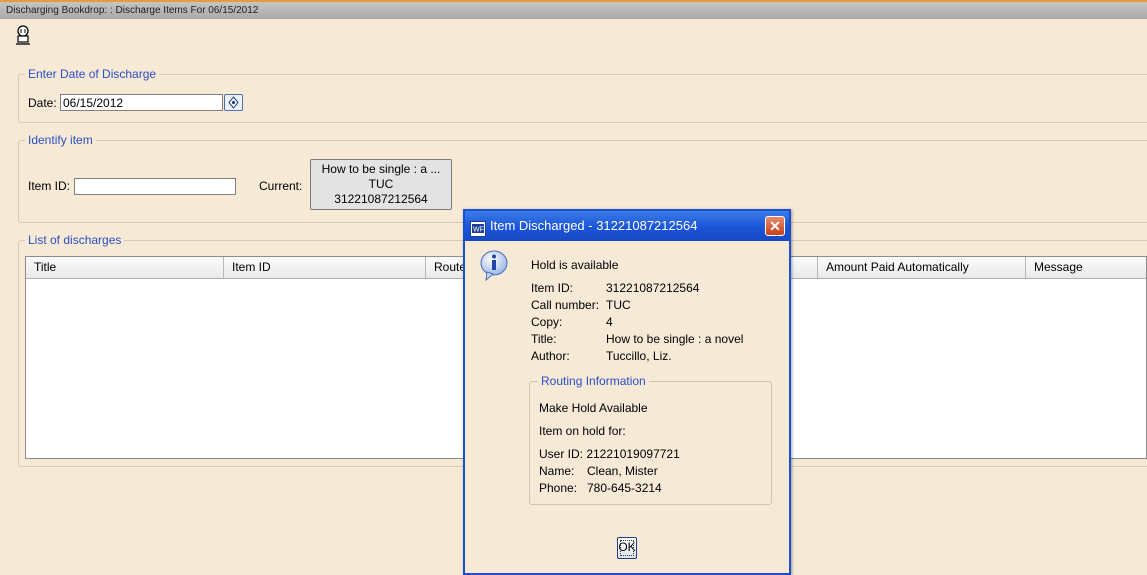 The width and height of the screenshot is (1147, 575). Describe the element at coordinates (594, 225) in the screenshot. I see `dialog-title: Item Discharged - 31221087212564` at that location.